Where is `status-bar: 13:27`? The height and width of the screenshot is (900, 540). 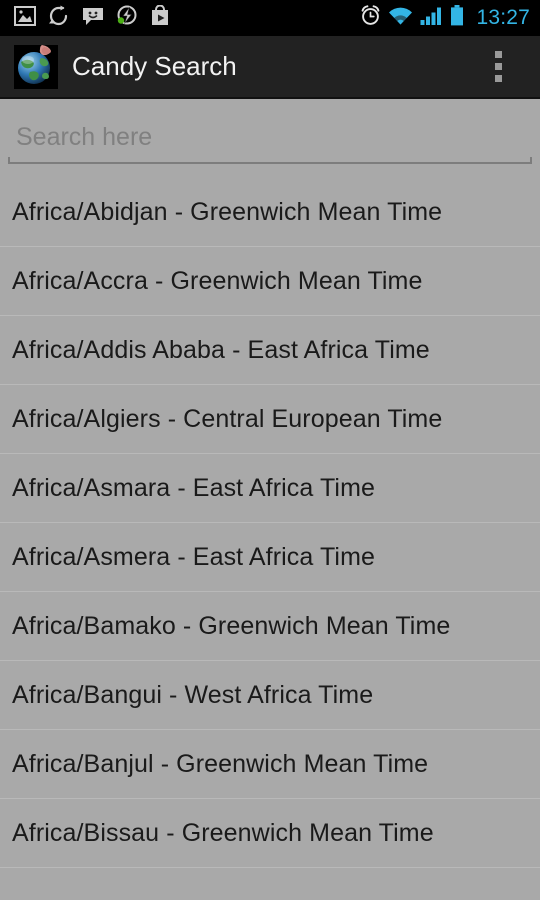
status-bar: 13:27 is located at coordinates (270, 18).